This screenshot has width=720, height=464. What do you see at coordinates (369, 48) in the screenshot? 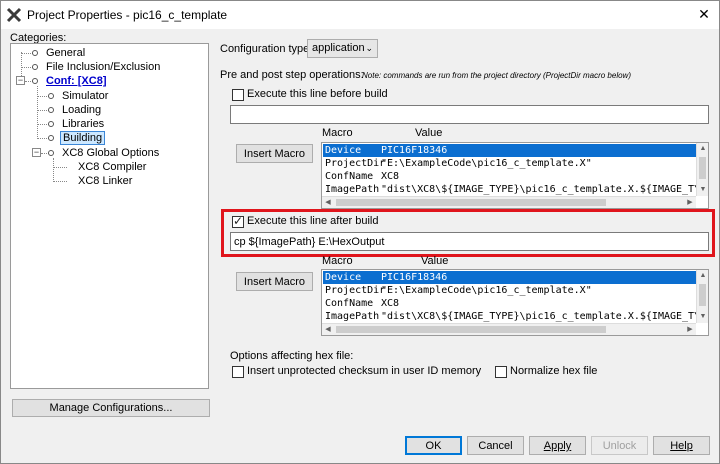
I see `chevron-down-icon: ⌄` at bounding box center [369, 48].